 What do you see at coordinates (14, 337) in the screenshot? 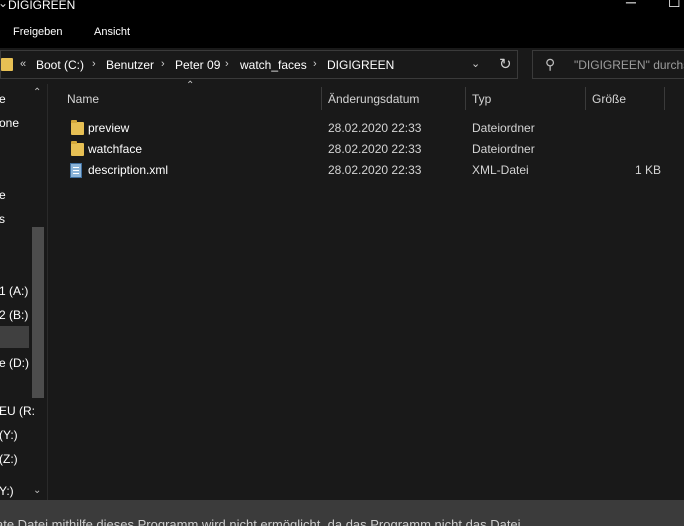
I see `nav-selected-item` at bounding box center [14, 337].